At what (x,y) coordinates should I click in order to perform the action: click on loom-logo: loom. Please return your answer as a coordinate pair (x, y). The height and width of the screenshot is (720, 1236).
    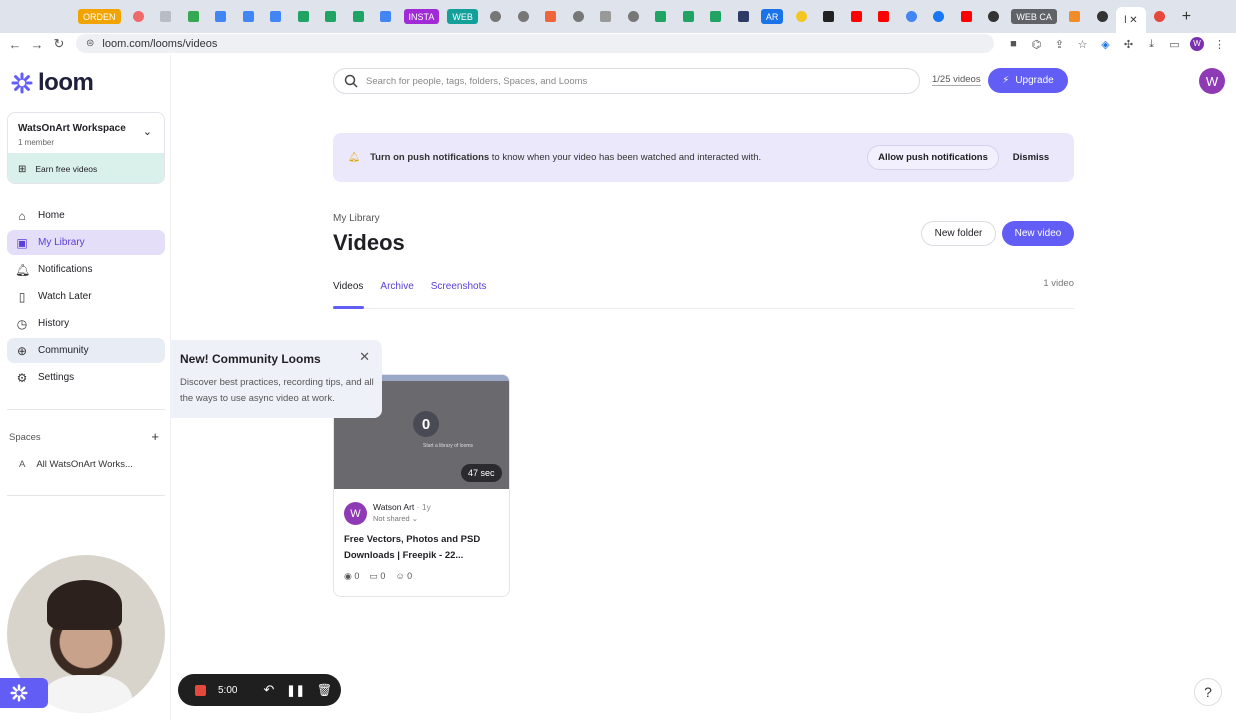
    Looking at the image, I should click on (52, 83).